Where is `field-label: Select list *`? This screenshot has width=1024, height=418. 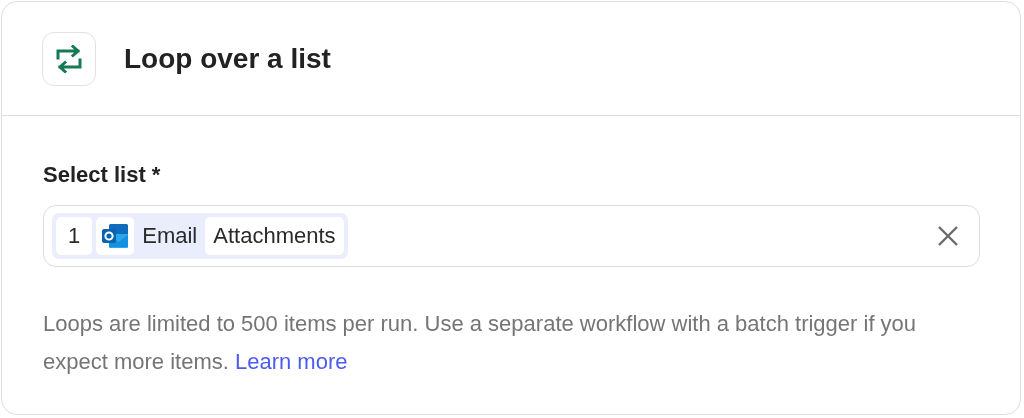
field-label: Select list * is located at coordinates (102, 175).